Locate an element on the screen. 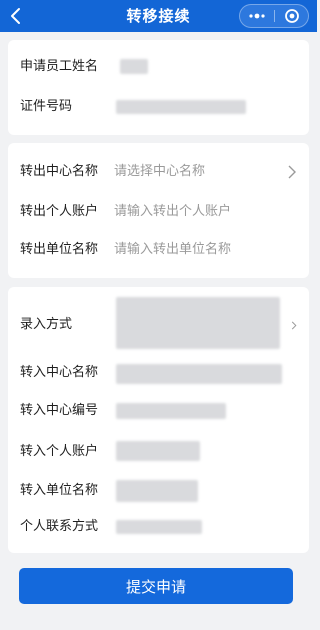 The height and width of the screenshot is (630, 320). transfer-in-center-code-row: 转入中心编号 is located at coordinates (158, 411).